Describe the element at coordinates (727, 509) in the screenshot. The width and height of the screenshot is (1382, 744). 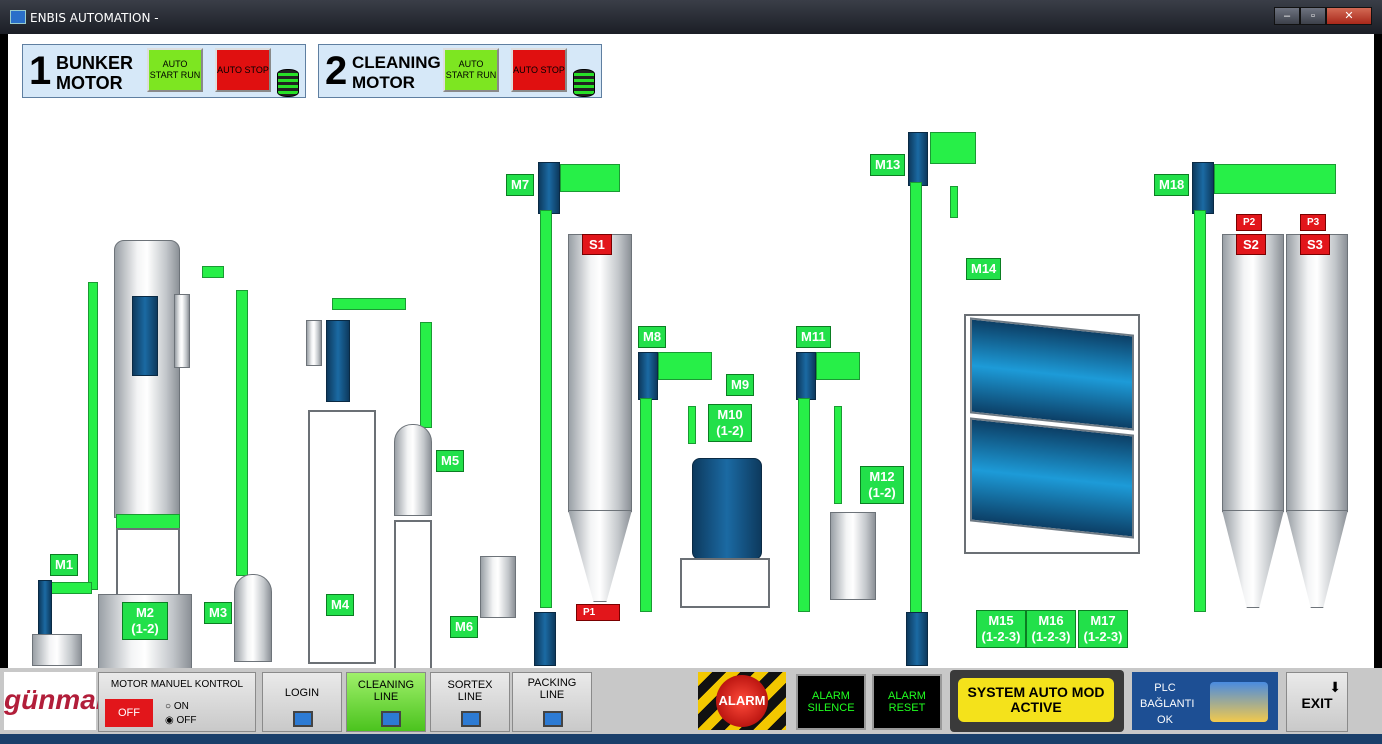
I see `m10-machine` at that location.